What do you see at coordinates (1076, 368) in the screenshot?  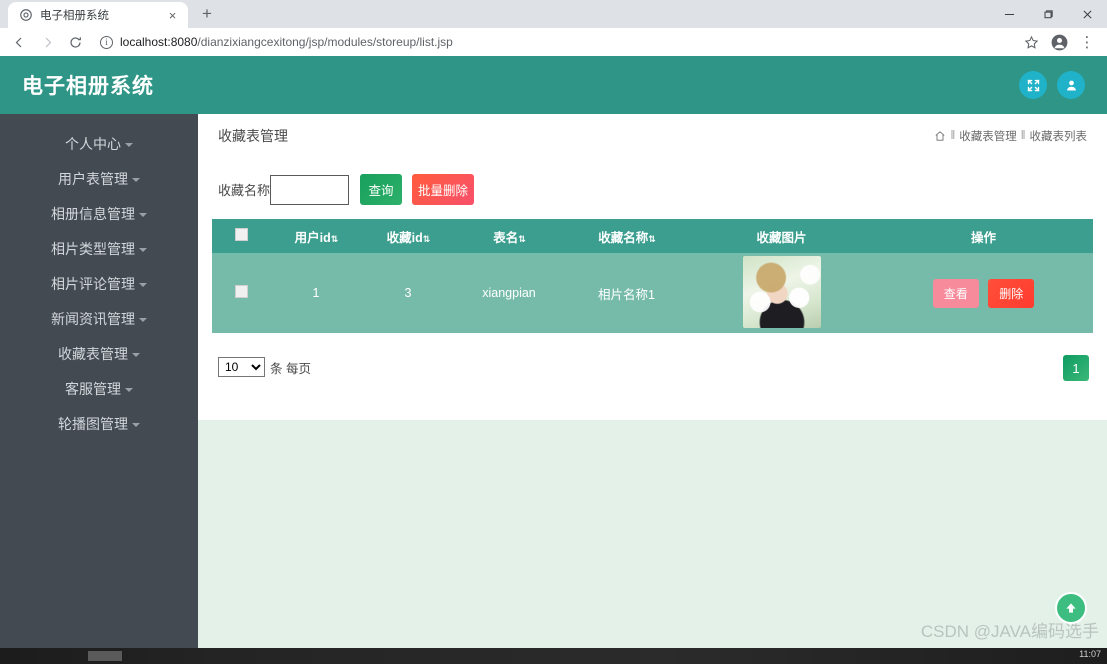 I see `page-number-button: 1` at bounding box center [1076, 368].